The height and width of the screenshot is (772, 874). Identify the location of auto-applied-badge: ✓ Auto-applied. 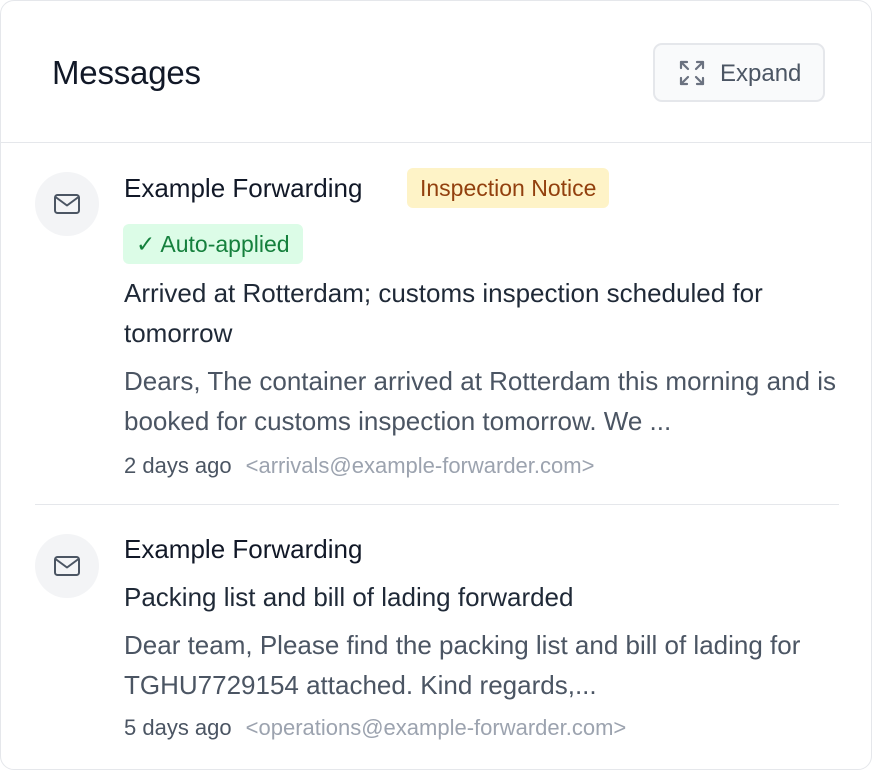
(213, 244).